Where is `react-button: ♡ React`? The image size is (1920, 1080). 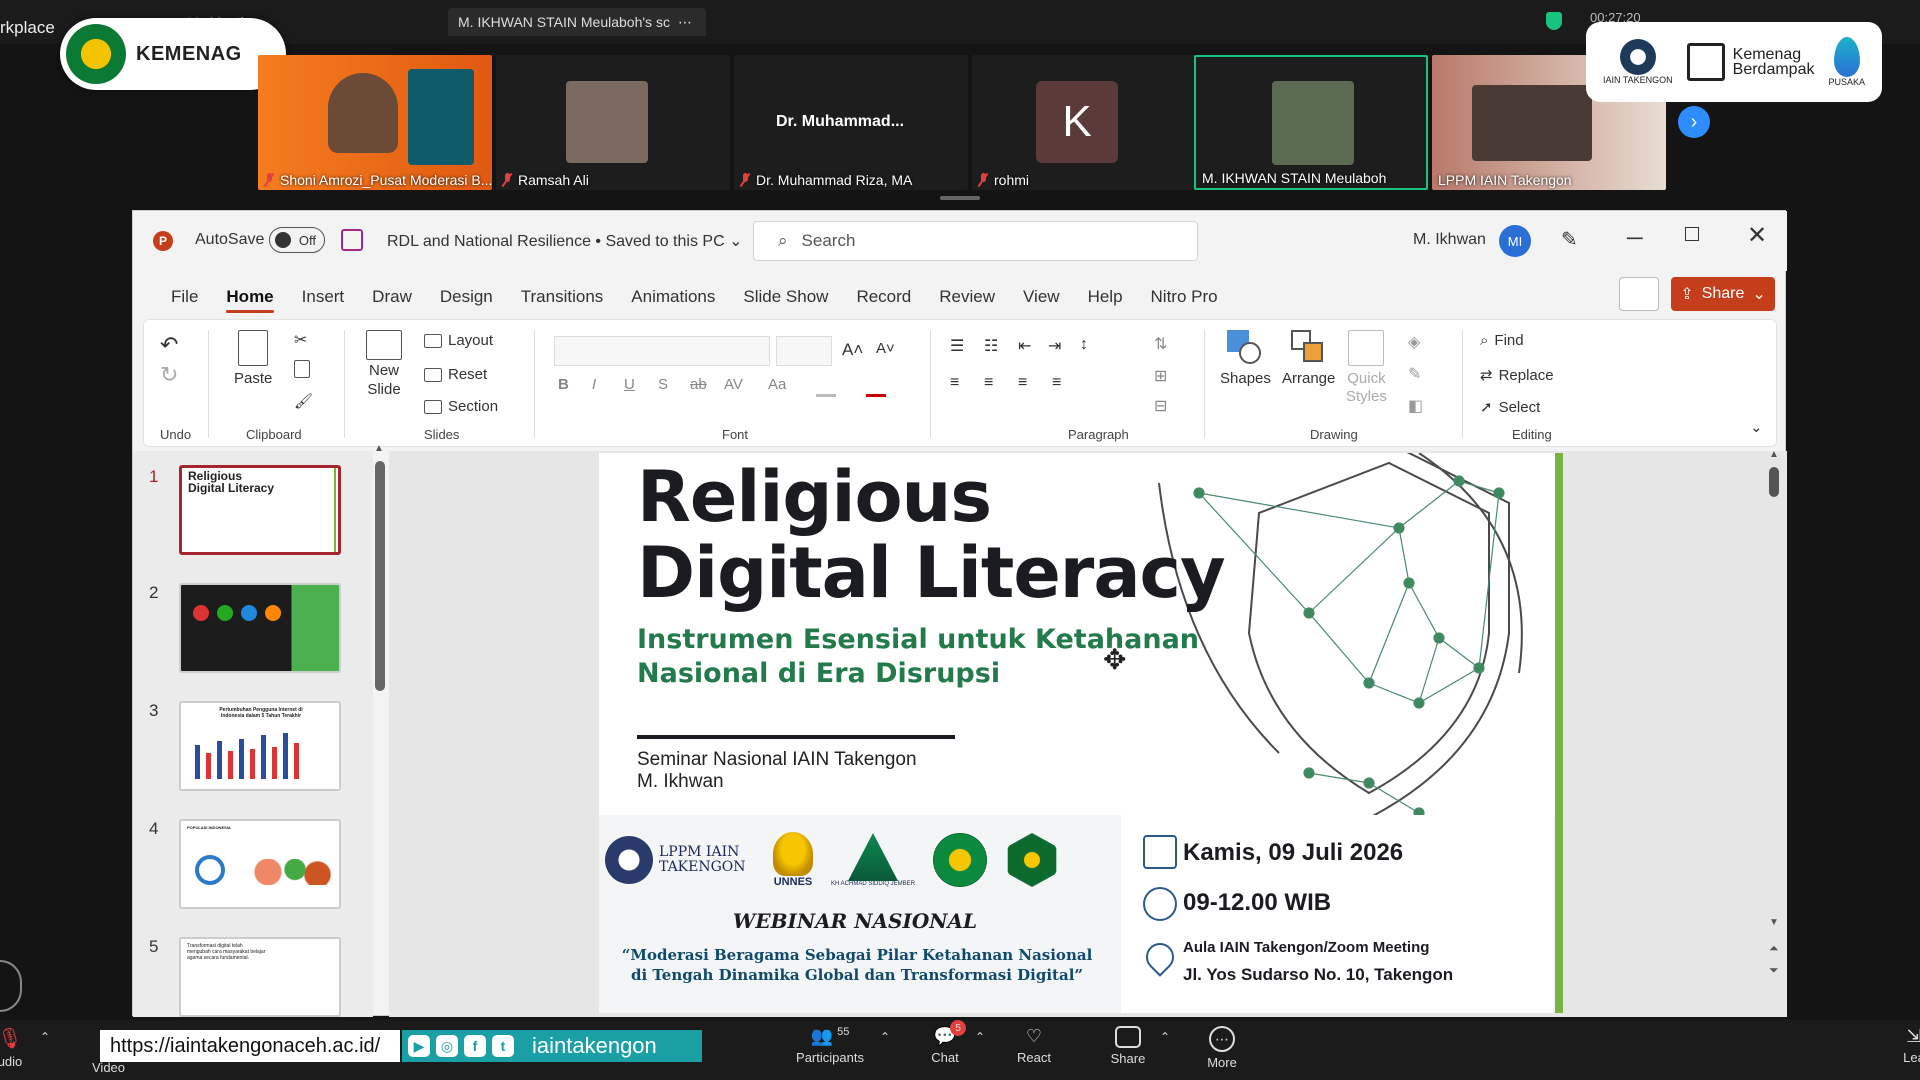 react-button: ♡ React is located at coordinates (1034, 1045).